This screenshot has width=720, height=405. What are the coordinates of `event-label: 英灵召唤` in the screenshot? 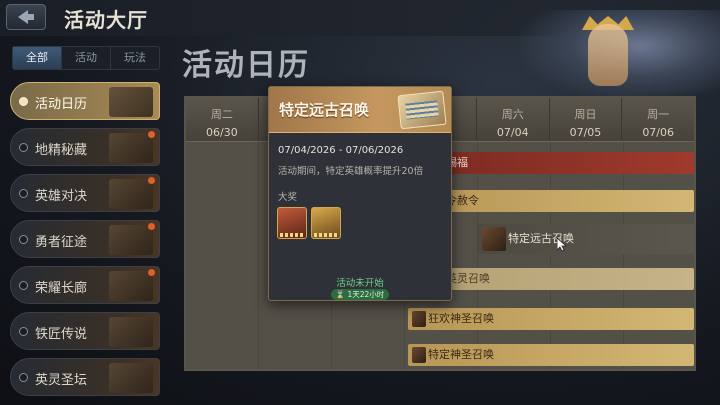 It's located at (468, 278).